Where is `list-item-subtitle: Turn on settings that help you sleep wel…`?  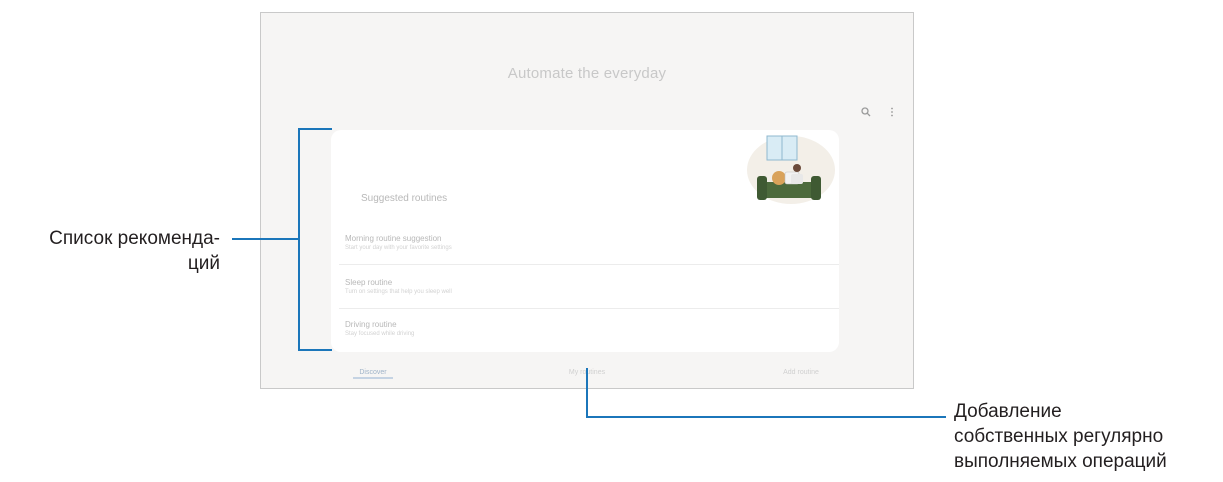
list-item-subtitle: Turn on settings that help you sleep wel… is located at coordinates (398, 292).